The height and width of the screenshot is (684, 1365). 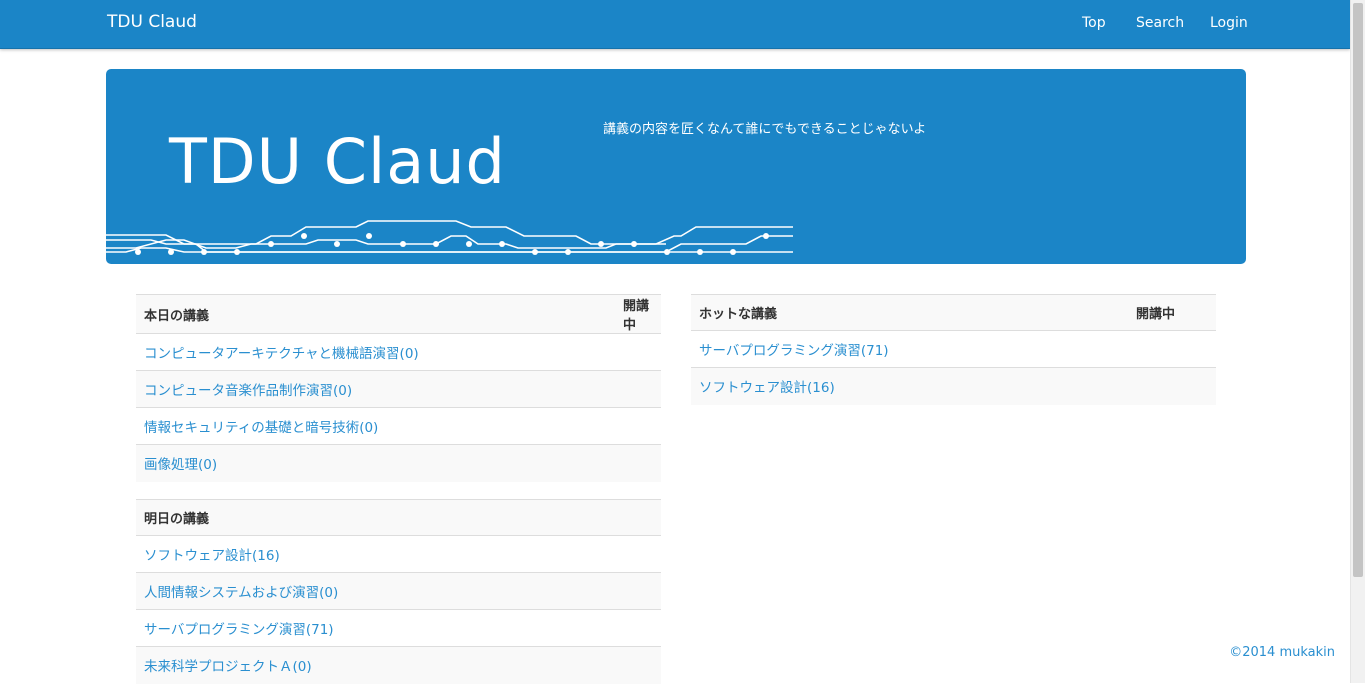 What do you see at coordinates (909, 312) in the screenshot?
I see `hot-header: ホットな講義` at bounding box center [909, 312].